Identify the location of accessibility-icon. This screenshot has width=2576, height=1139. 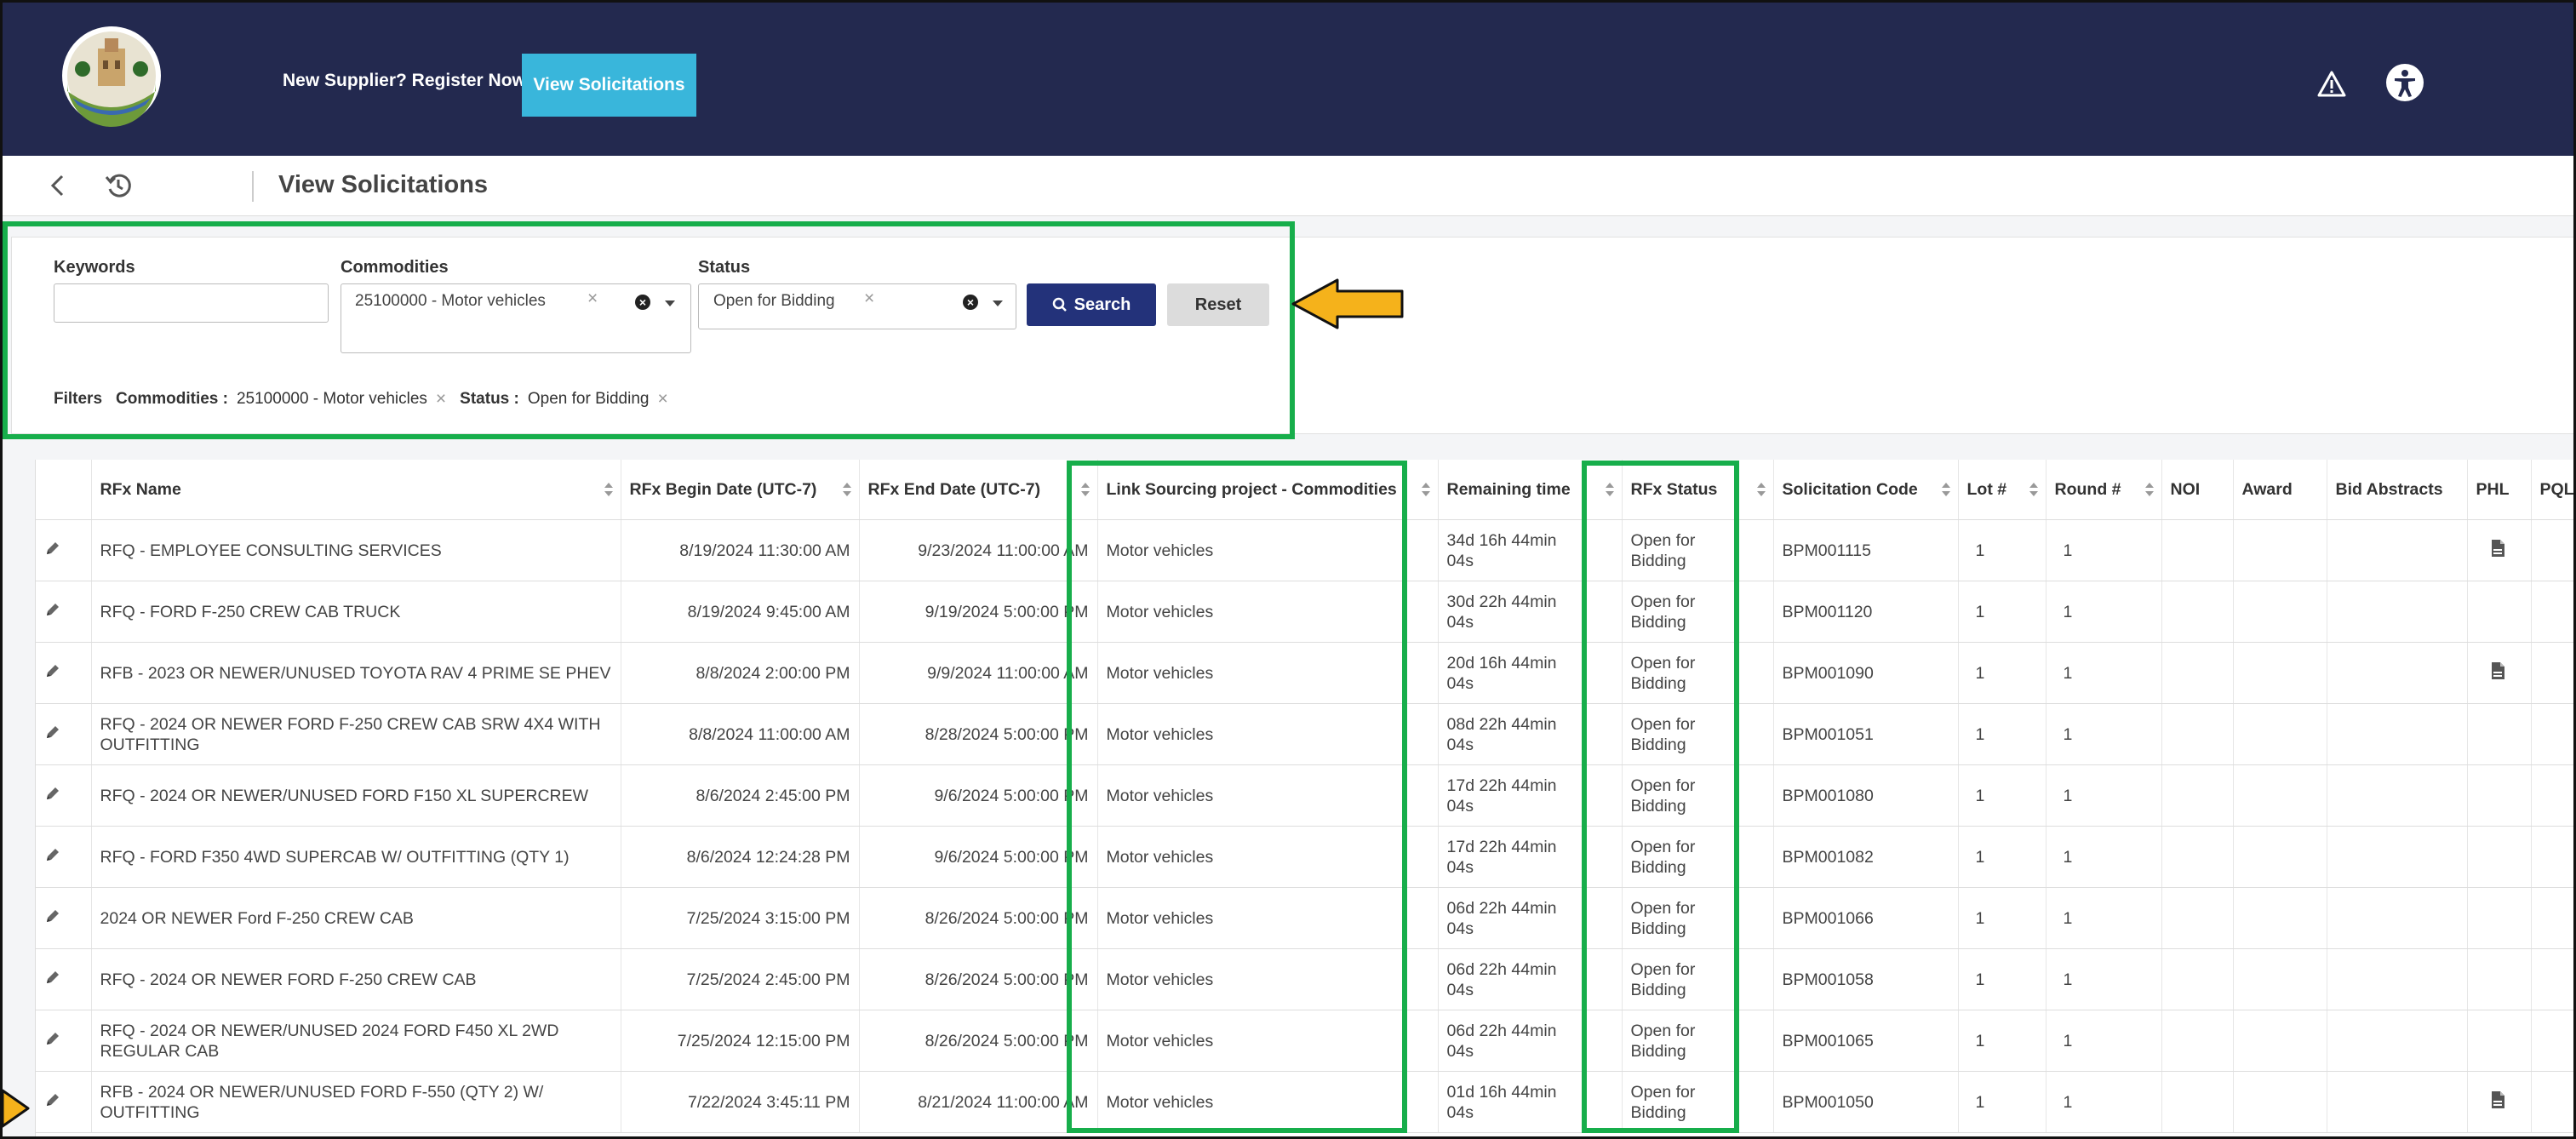
(2404, 82).